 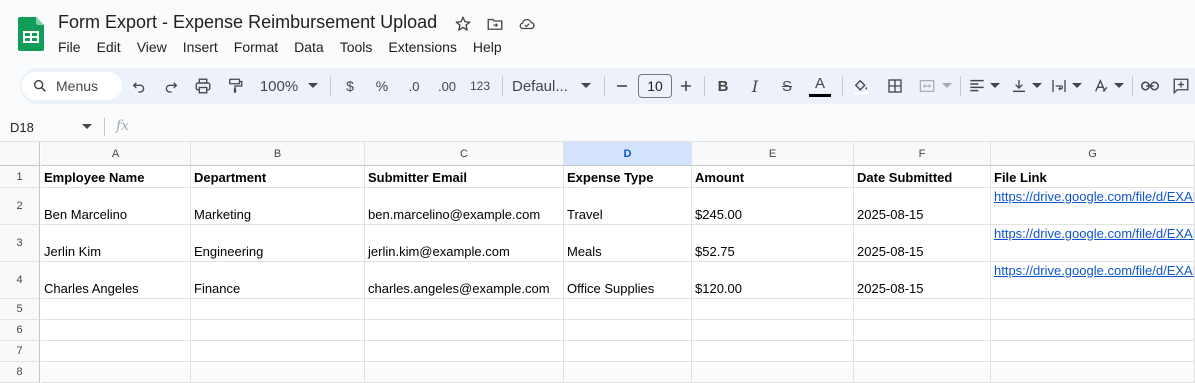 What do you see at coordinates (1037, 86) in the screenshot?
I see `valign-chevron-down-icon` at bounding box center [1037, 86].